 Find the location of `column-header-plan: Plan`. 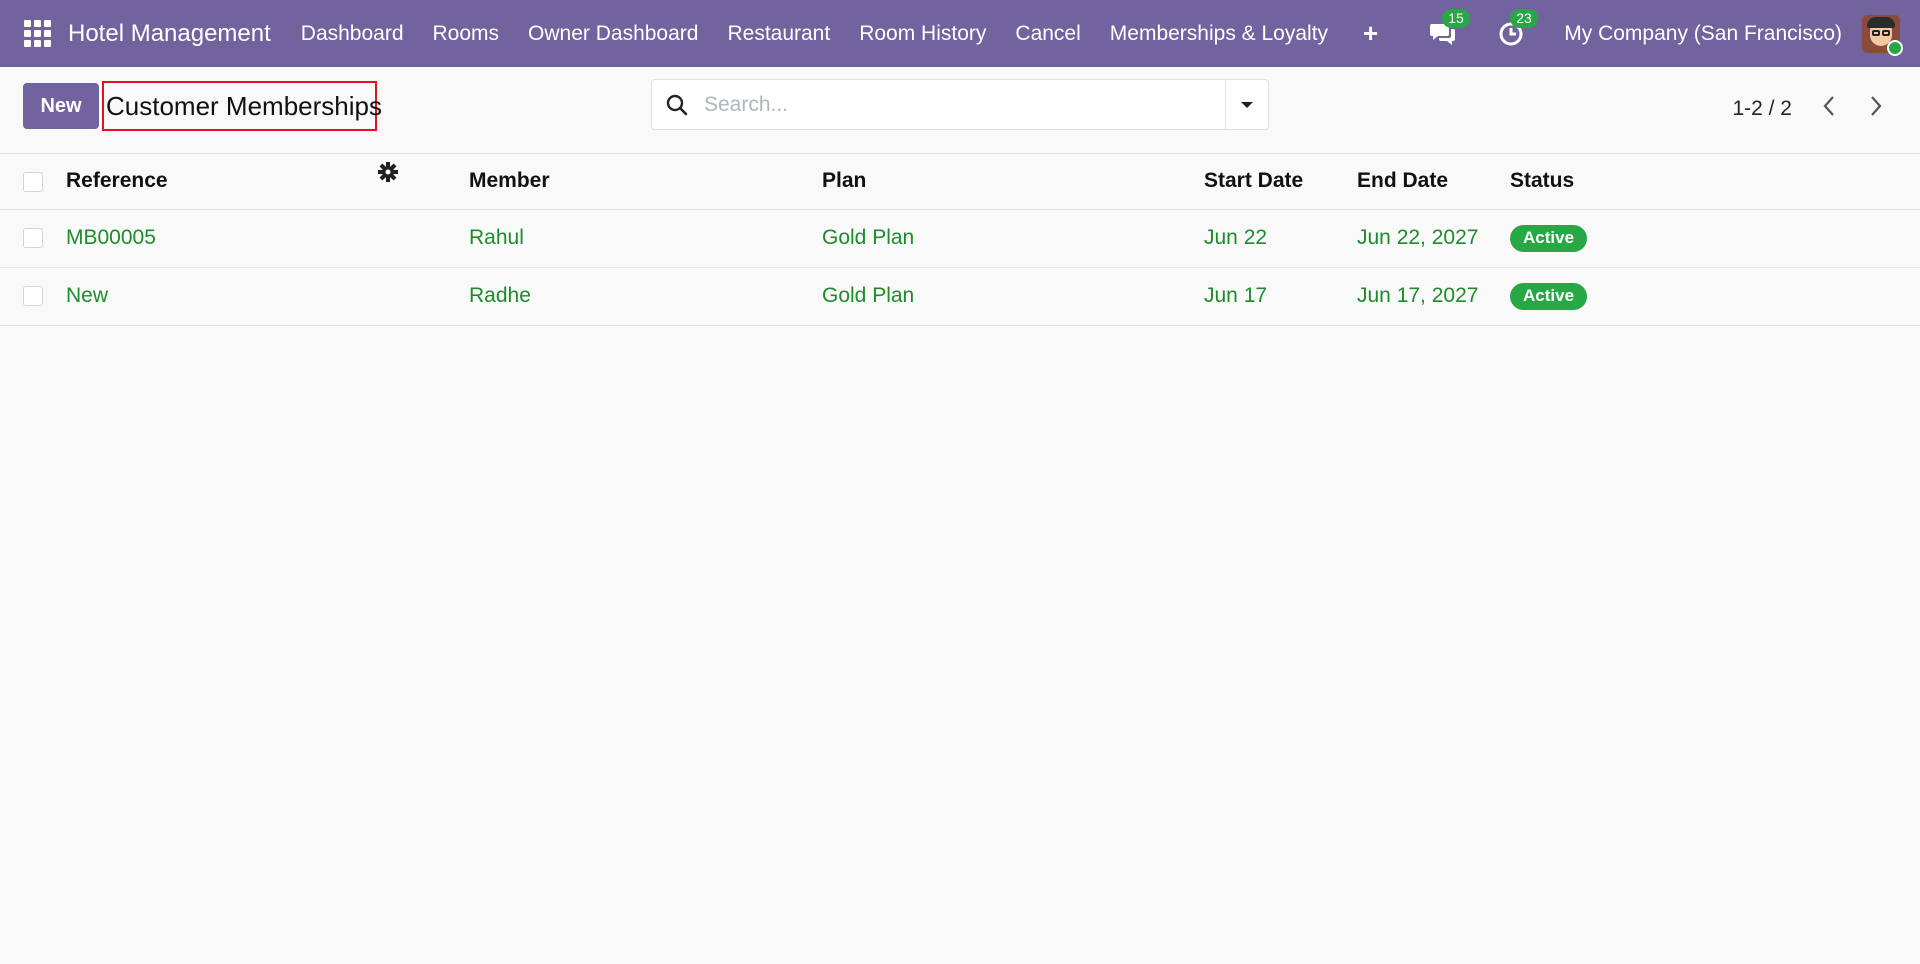

column-header-plan: Plan is located at coordinates (1013, 182).